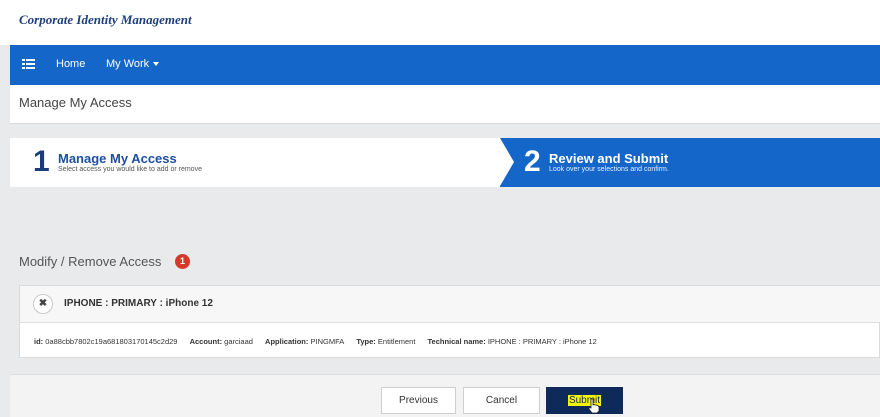  What do you see at coordinates (128, 64) in the screenshot?
I see `nav-my-work-label: My Work` at bounding box center [128, 64].